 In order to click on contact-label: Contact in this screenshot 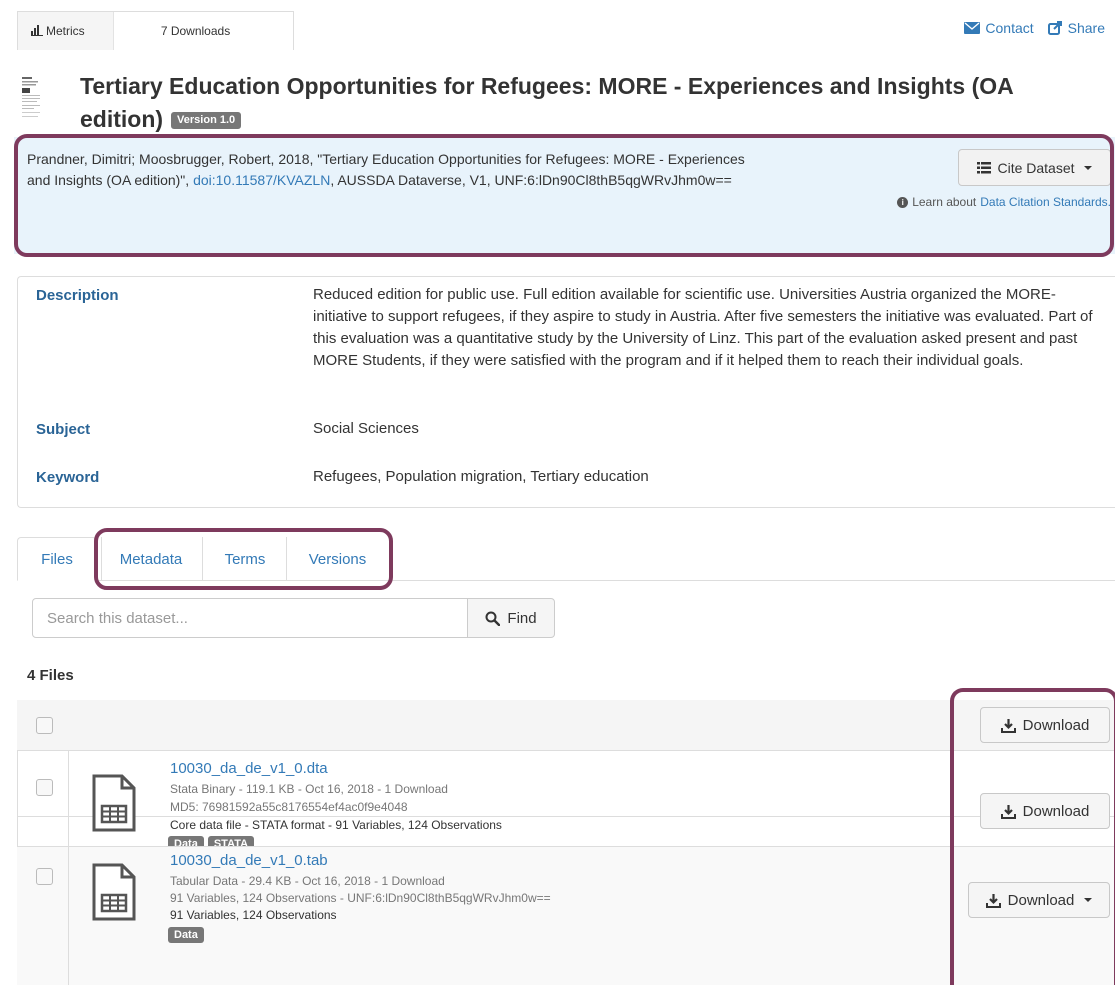, I will do `click(1009, 28)`.